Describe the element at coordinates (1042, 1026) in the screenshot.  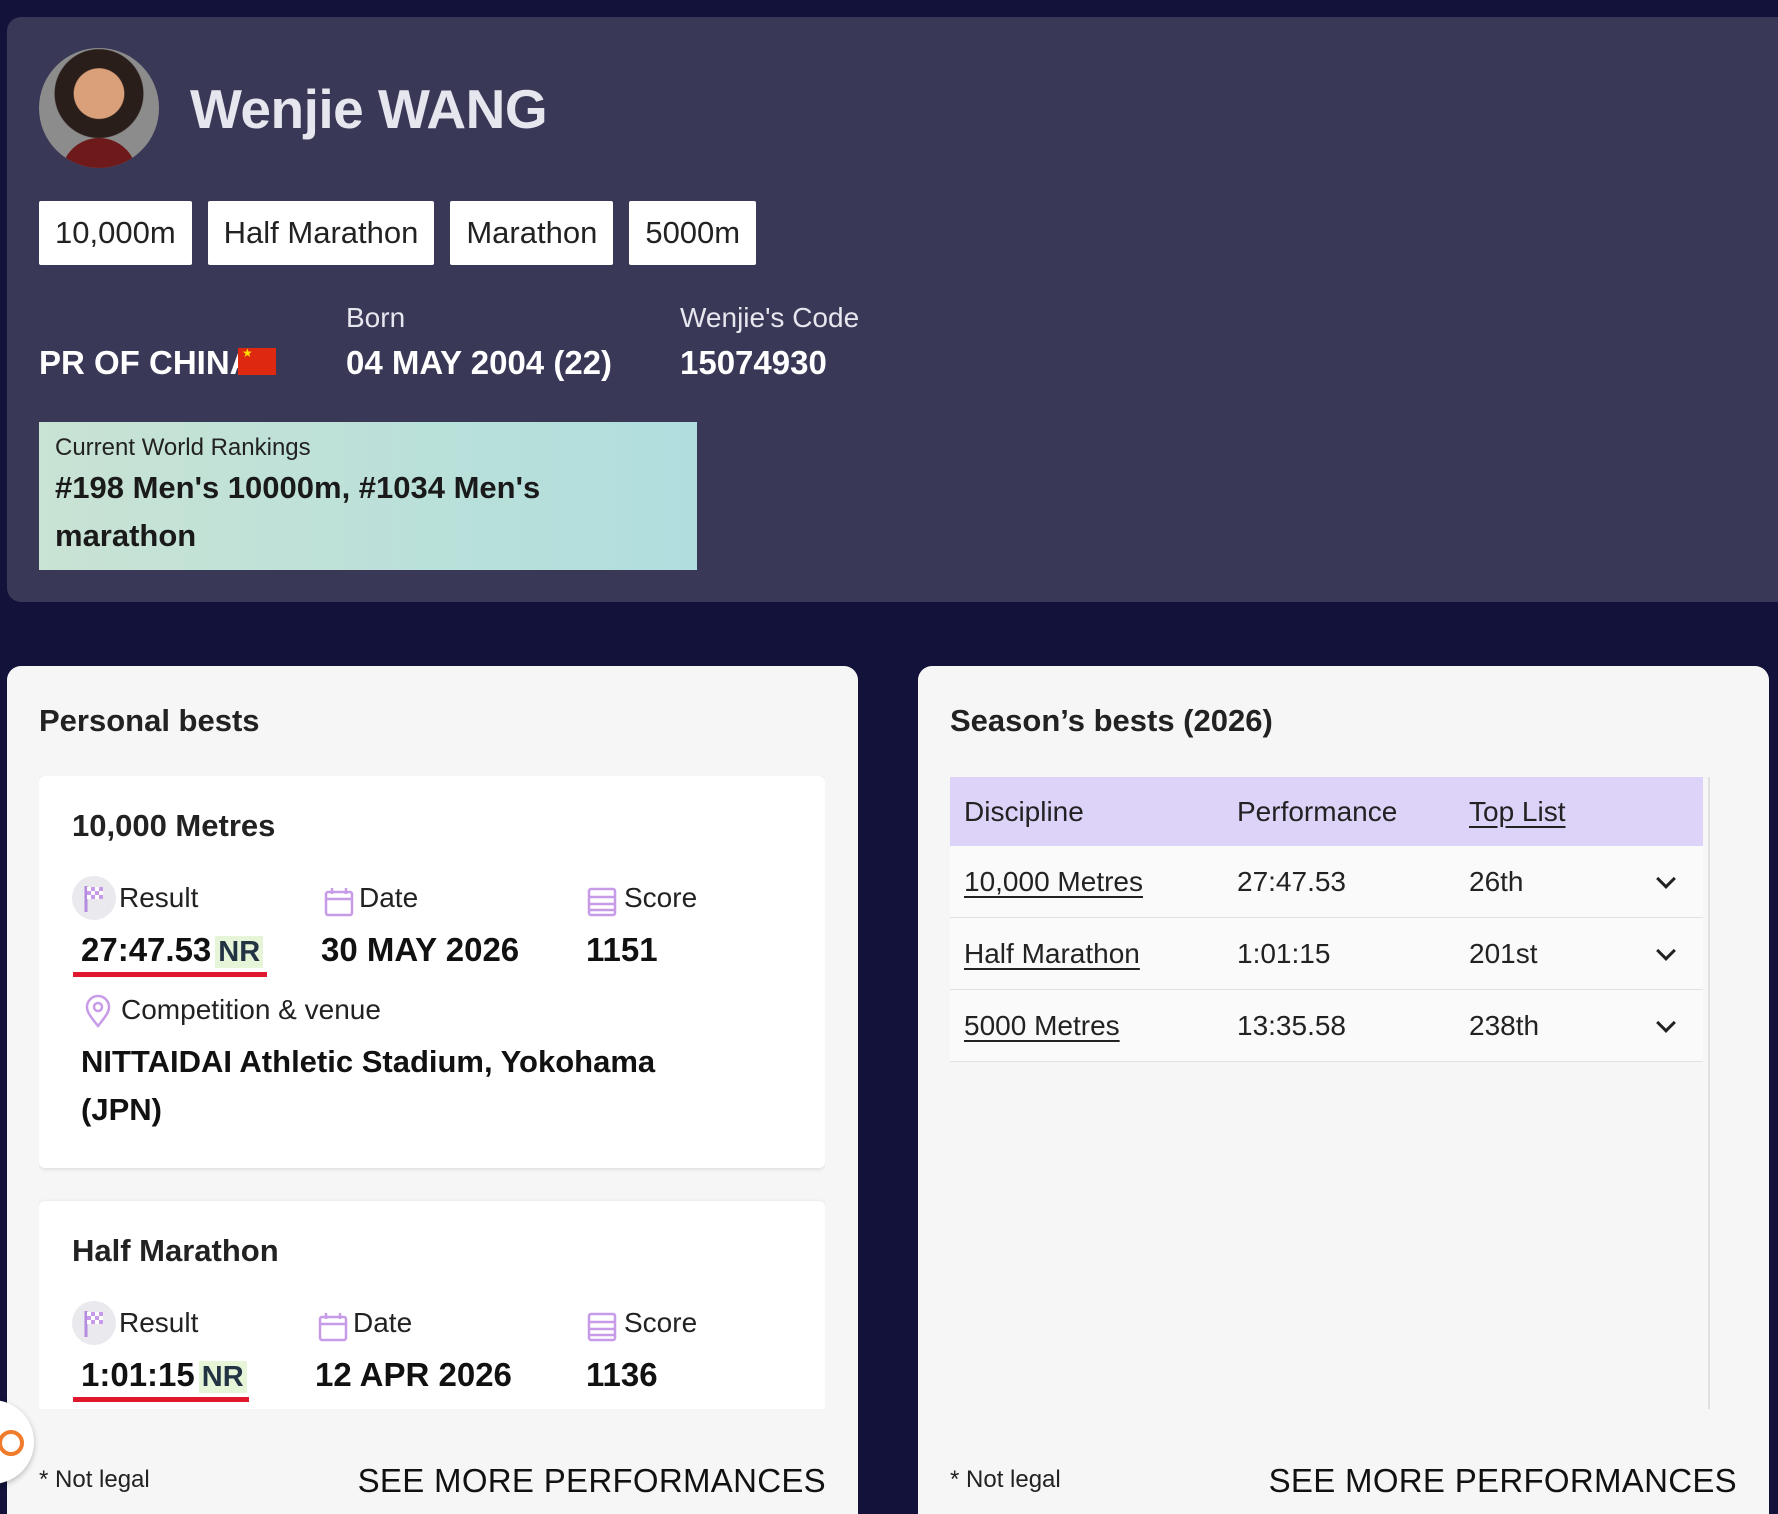
I see `discipline-link: 5000 Metres` at that location.